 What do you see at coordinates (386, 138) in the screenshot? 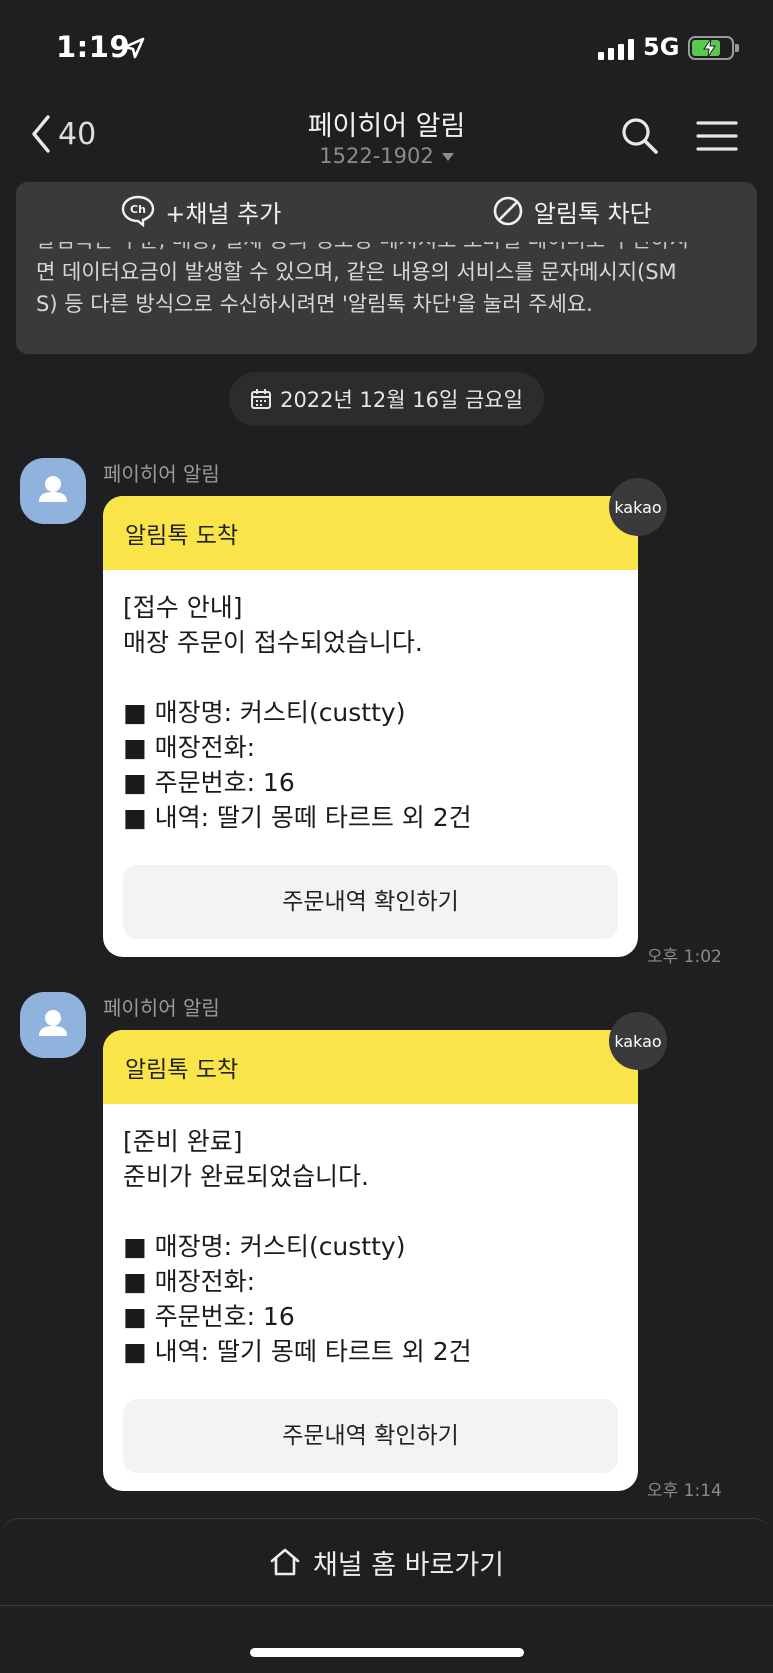
I see `chat-header: 40 페이히어 알림 1522-1902` at bounding box center [386, 138].